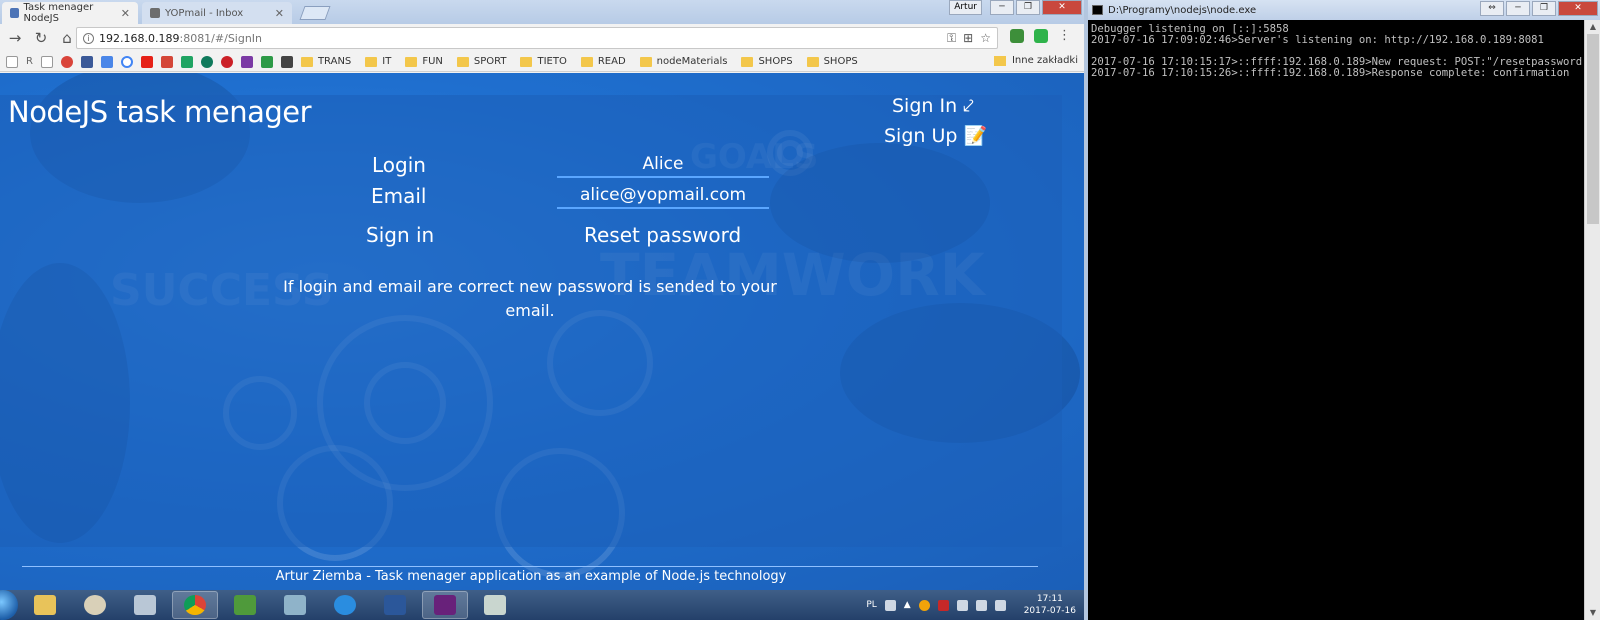 The width and height of the screenshot is (1600, 620). I want to click on word-icon, so click(395, 605).